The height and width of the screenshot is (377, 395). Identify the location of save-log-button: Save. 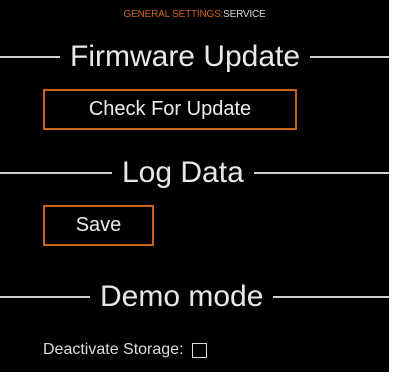
(98, 225).